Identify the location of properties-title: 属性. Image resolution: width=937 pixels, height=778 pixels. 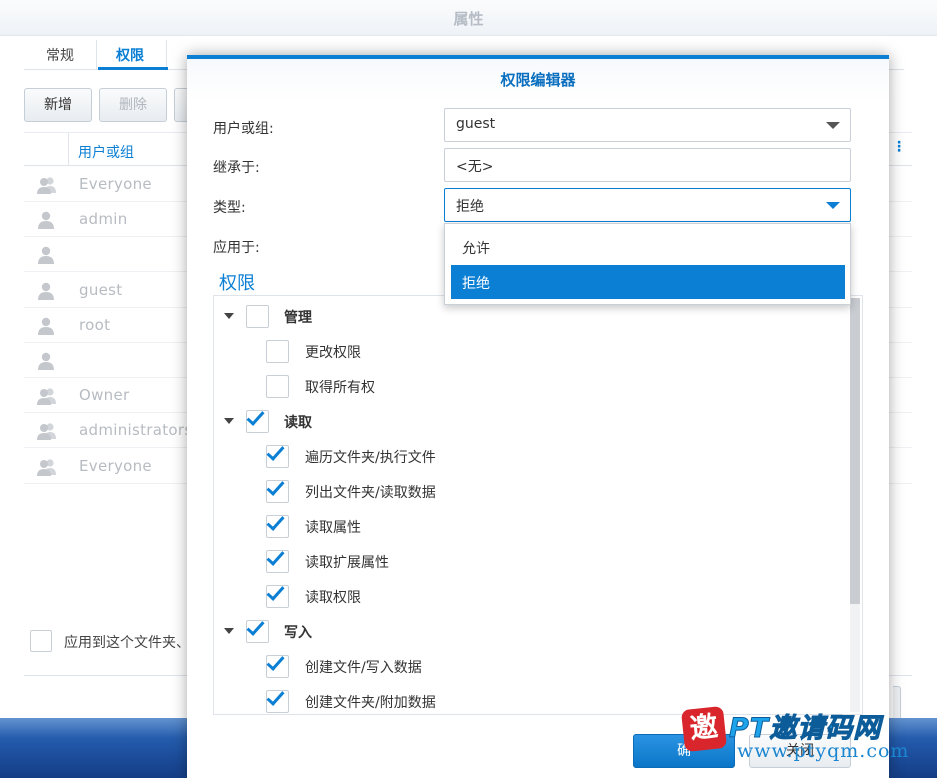
(468, 19).